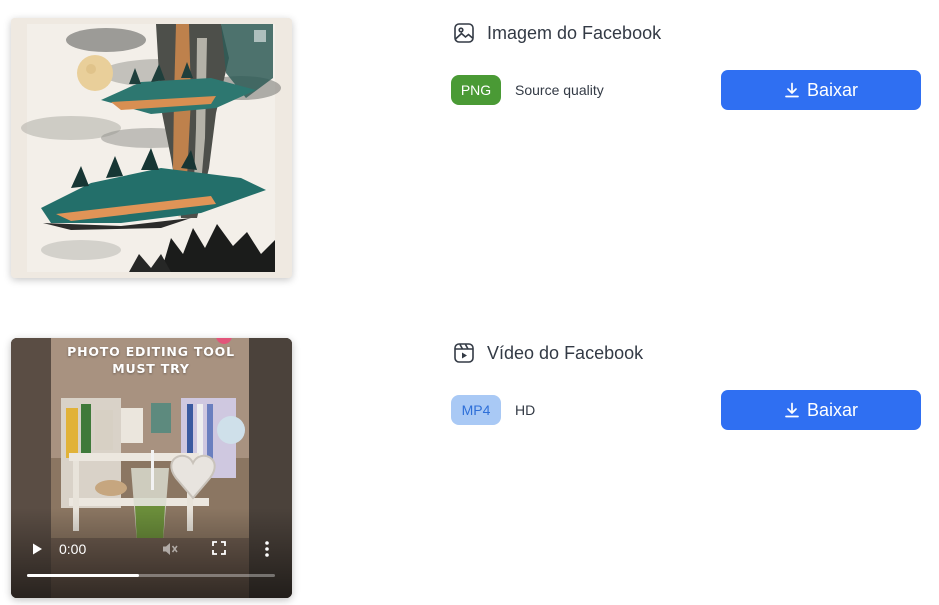  I want to click on format-badge-mp4: MP4, so click(476, 410).